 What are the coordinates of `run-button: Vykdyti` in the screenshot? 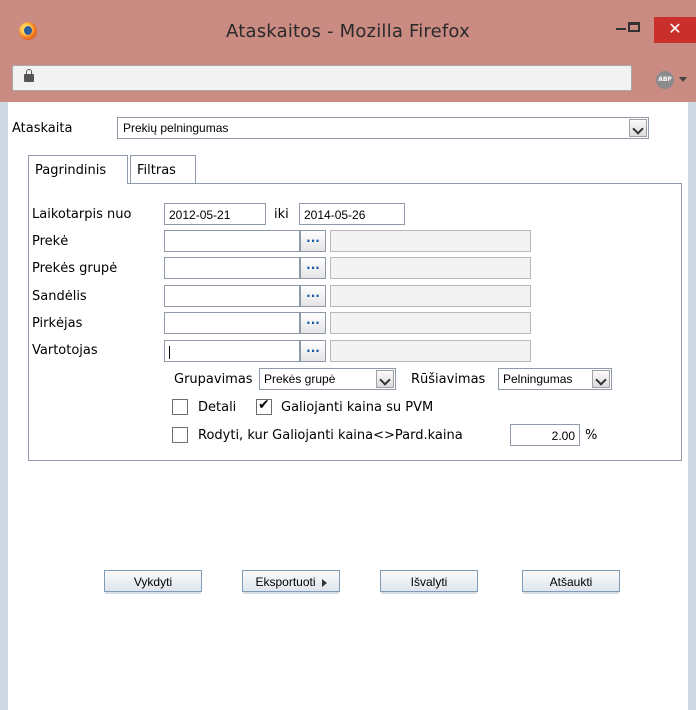 It's located at (153, 582).